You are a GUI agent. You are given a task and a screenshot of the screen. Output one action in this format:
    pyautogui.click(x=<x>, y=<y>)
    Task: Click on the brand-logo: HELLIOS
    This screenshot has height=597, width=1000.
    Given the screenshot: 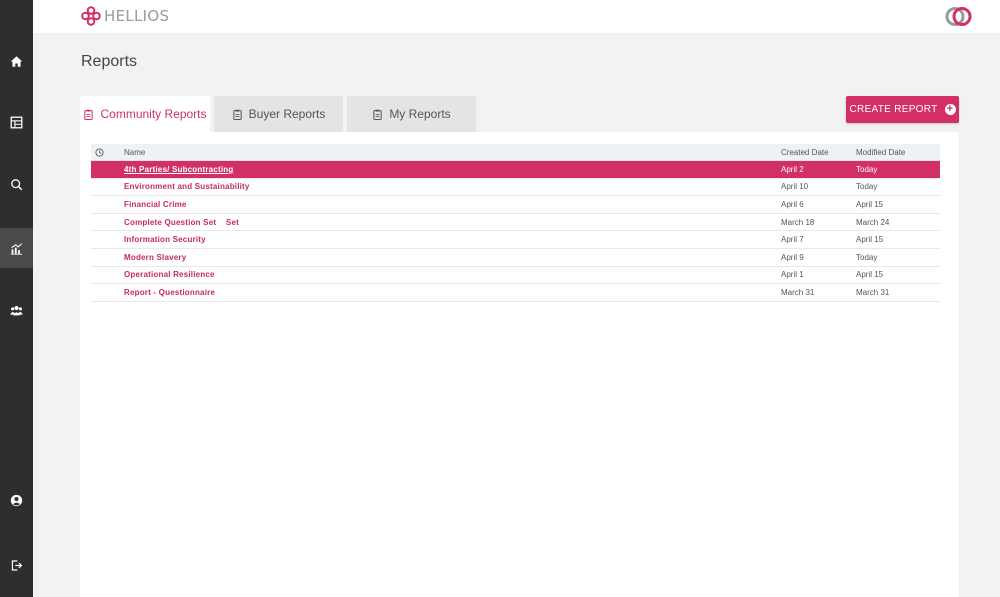 What is the action you would take?
    pyautogui.click(x=124, y=16)
    